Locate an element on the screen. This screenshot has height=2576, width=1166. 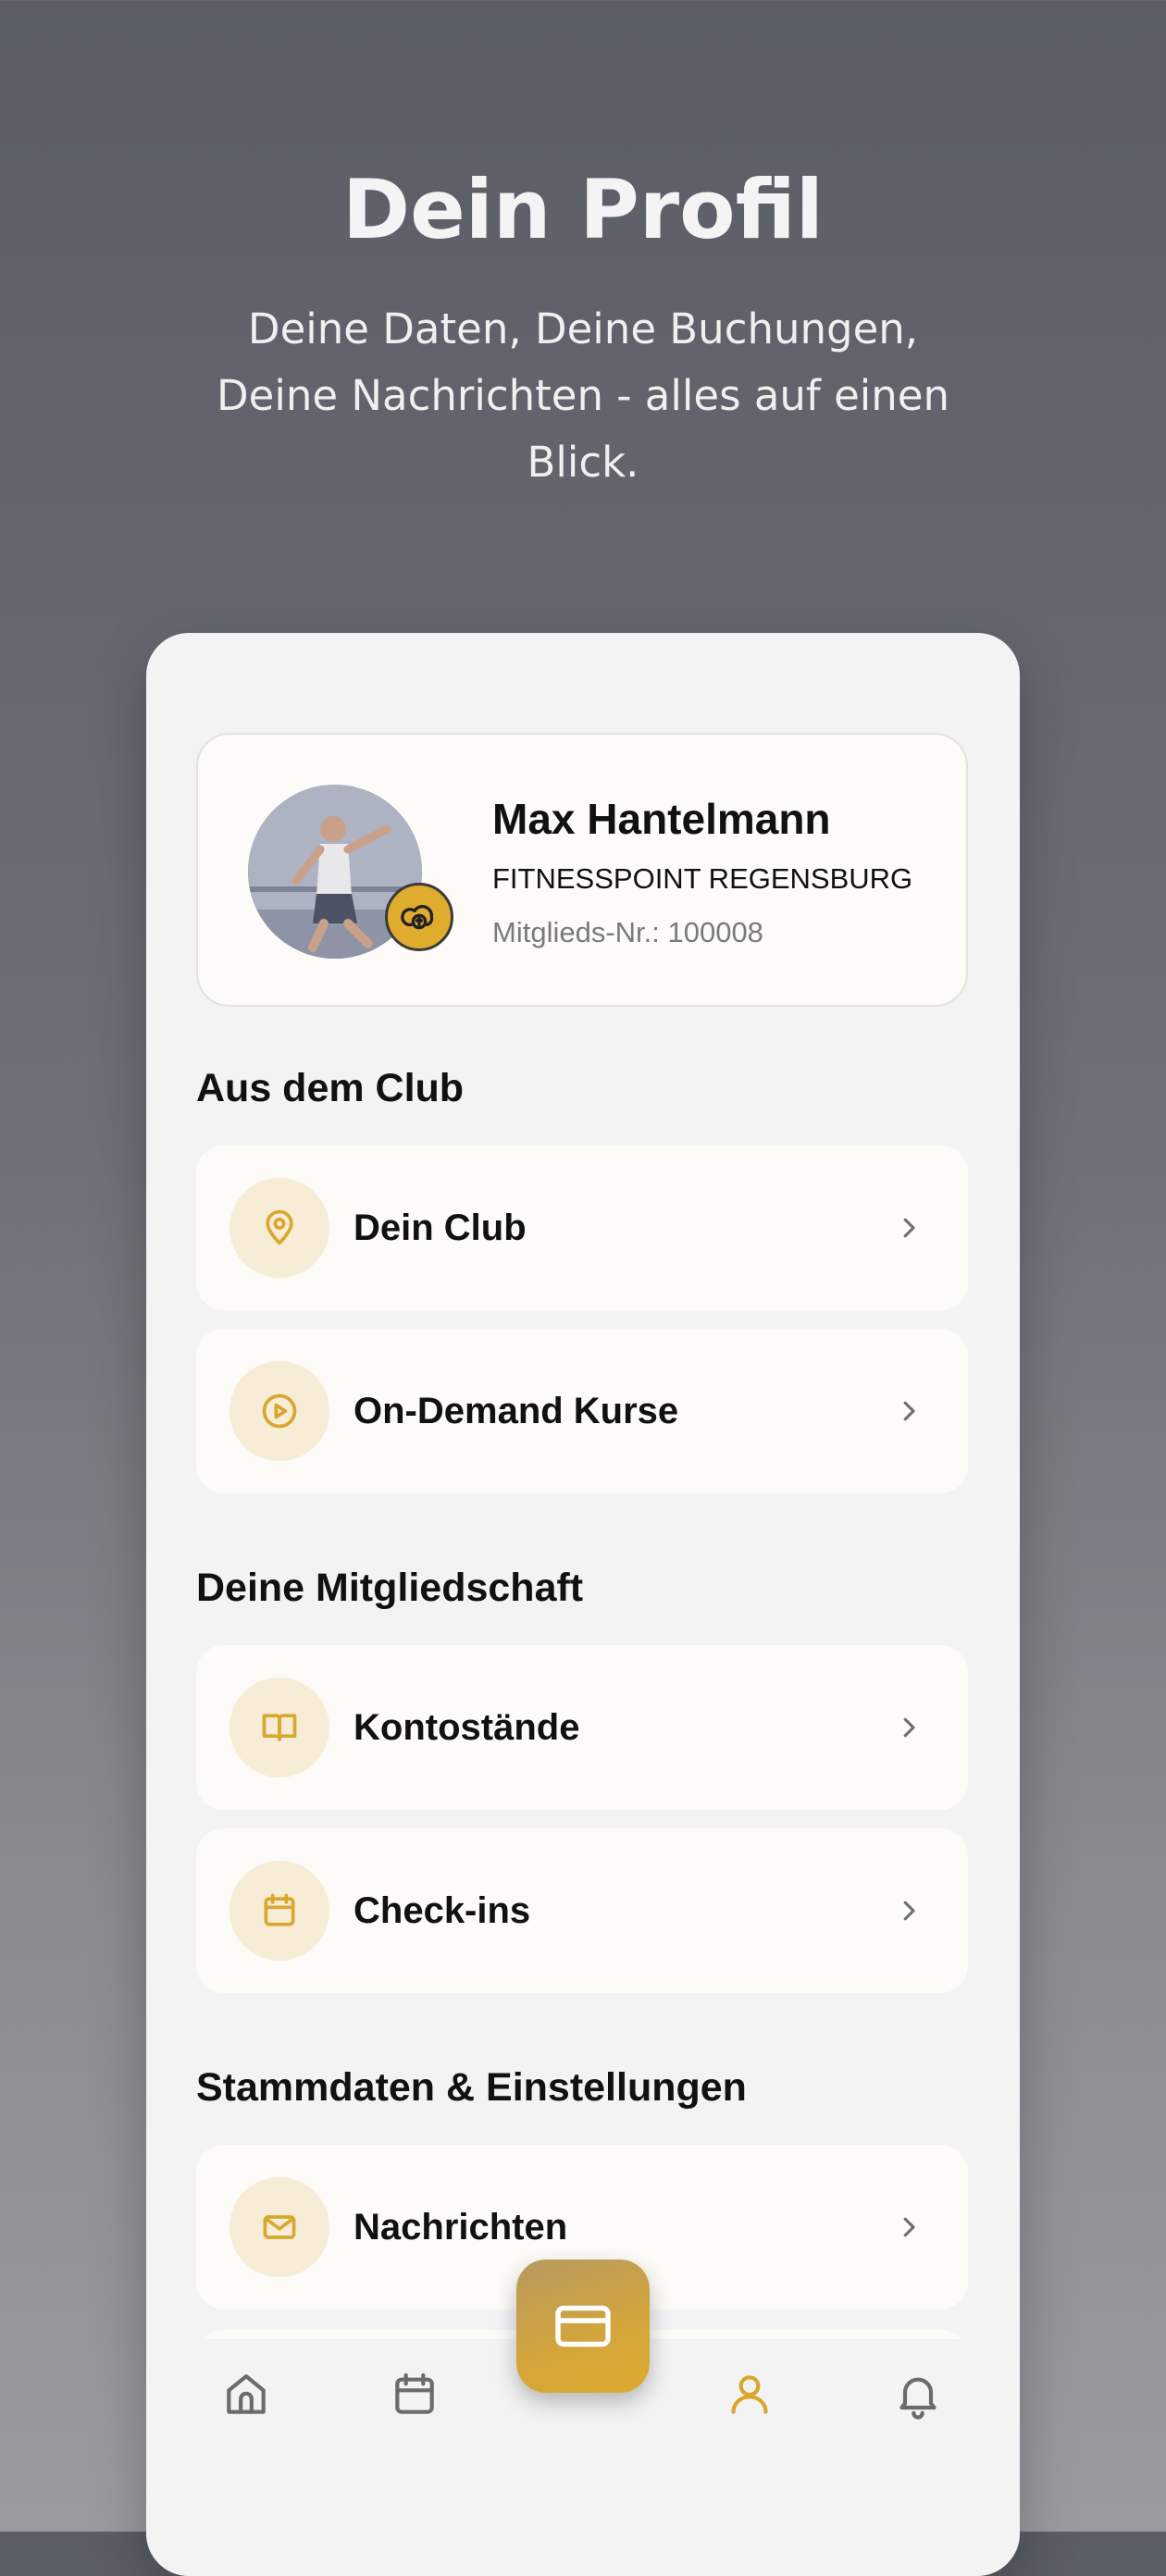
location-pin-icon is located at coordinates (279, 1228).